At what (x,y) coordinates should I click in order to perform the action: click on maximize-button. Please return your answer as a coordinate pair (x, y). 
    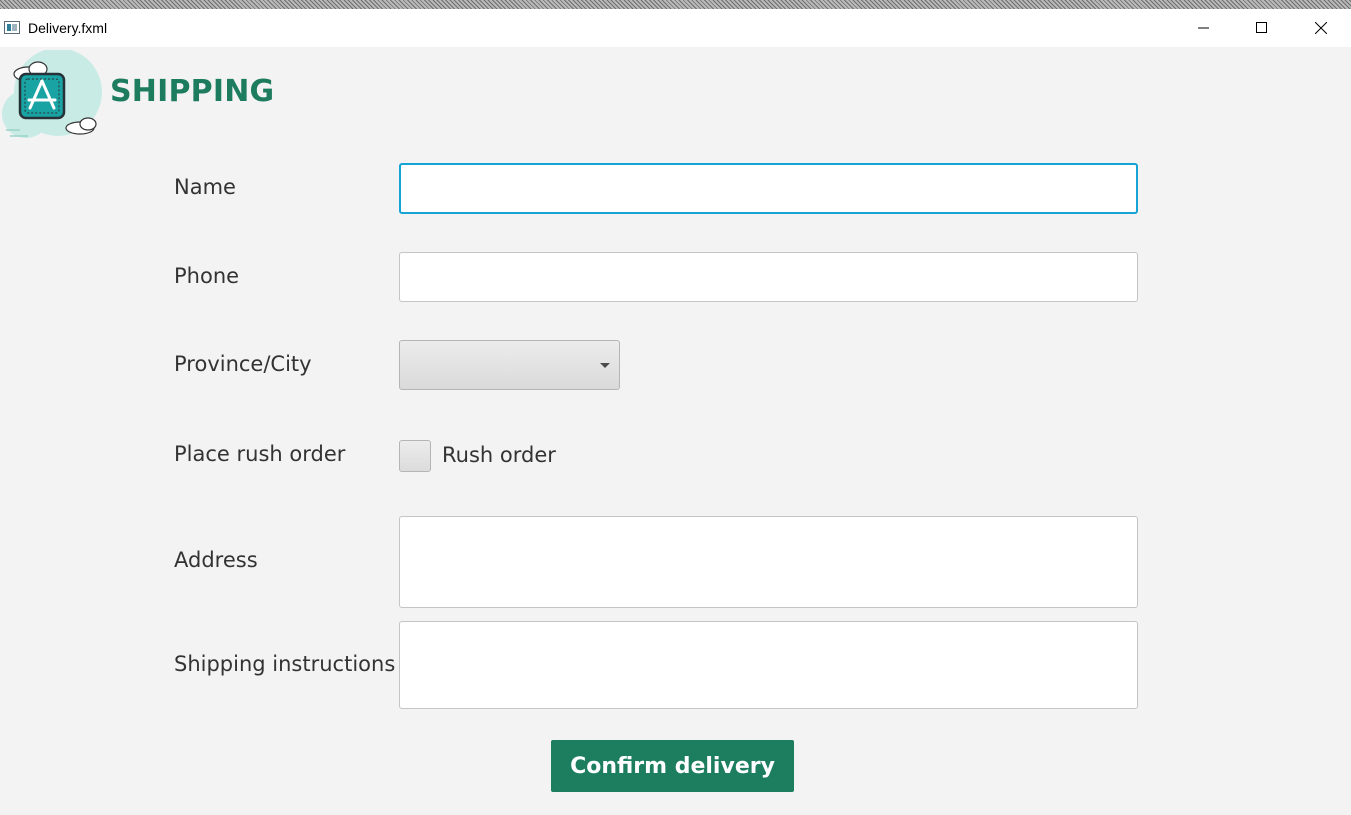
    Looking at the image, I should click on (1262, 28).